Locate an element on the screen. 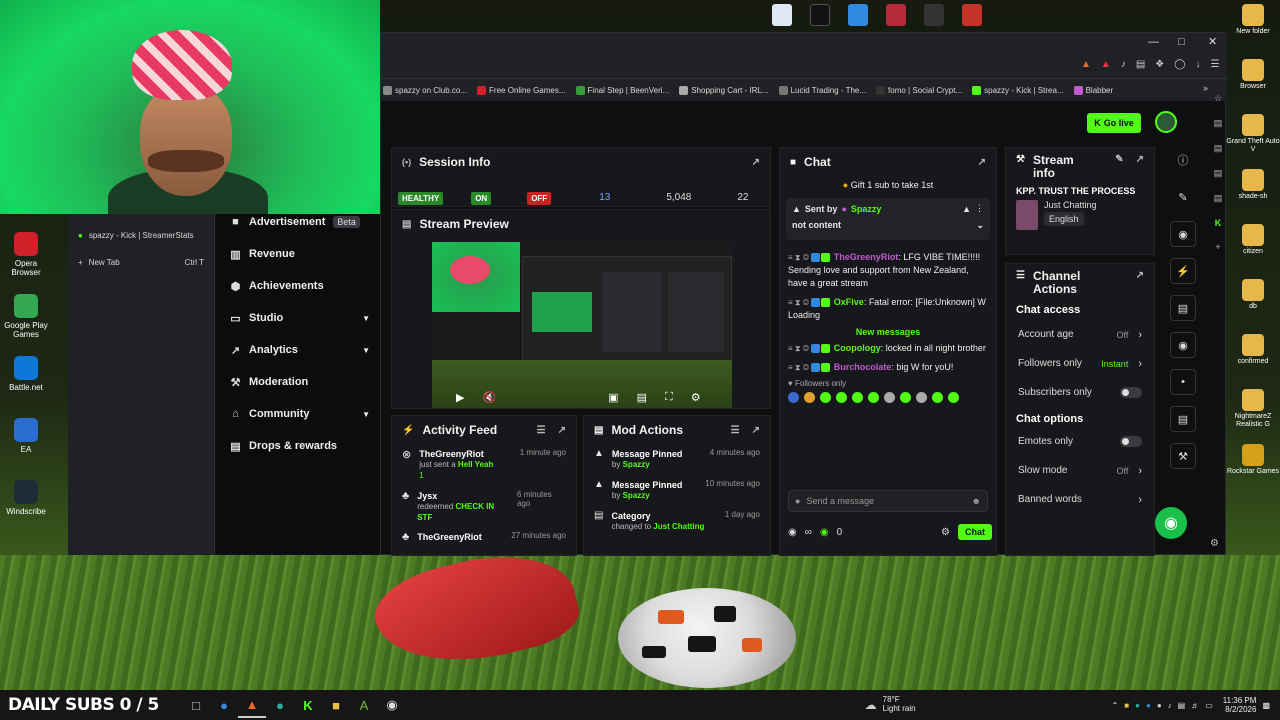 This screenshot has height=720, width=1280. chat-username: OxFive is located at coordinates (849, 302).